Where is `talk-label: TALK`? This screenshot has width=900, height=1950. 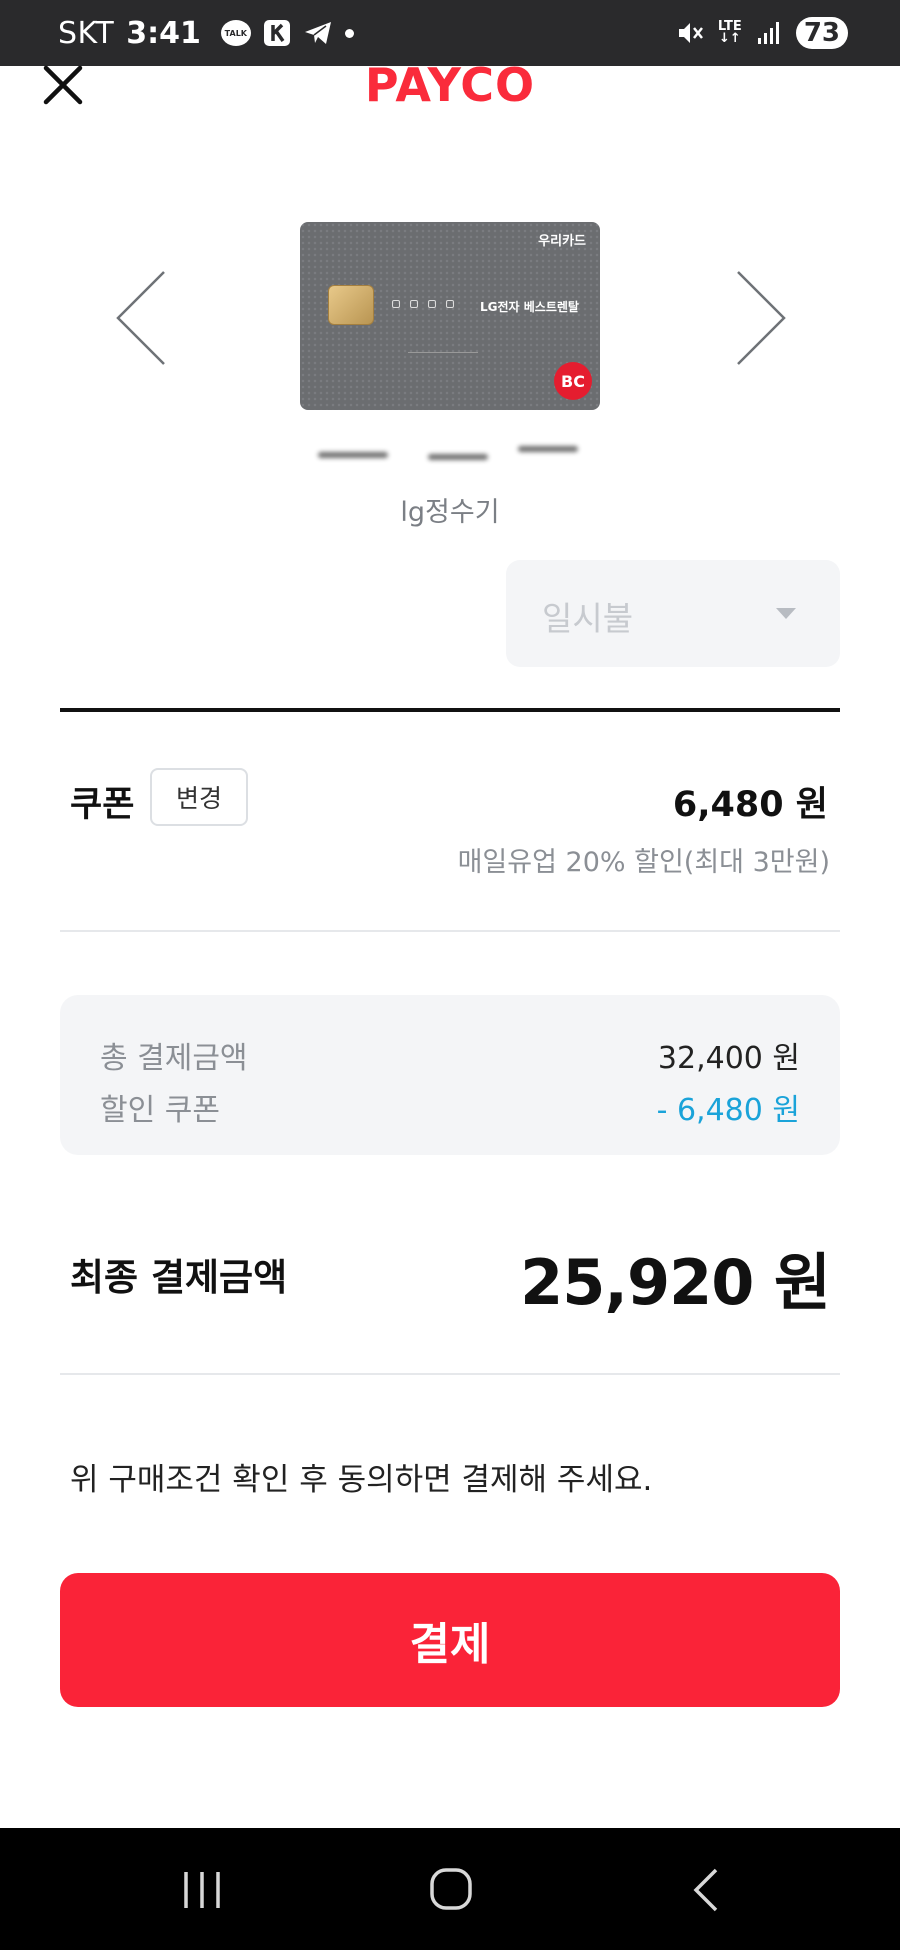 talk-label: TALK is located at coordinates (235, 33).